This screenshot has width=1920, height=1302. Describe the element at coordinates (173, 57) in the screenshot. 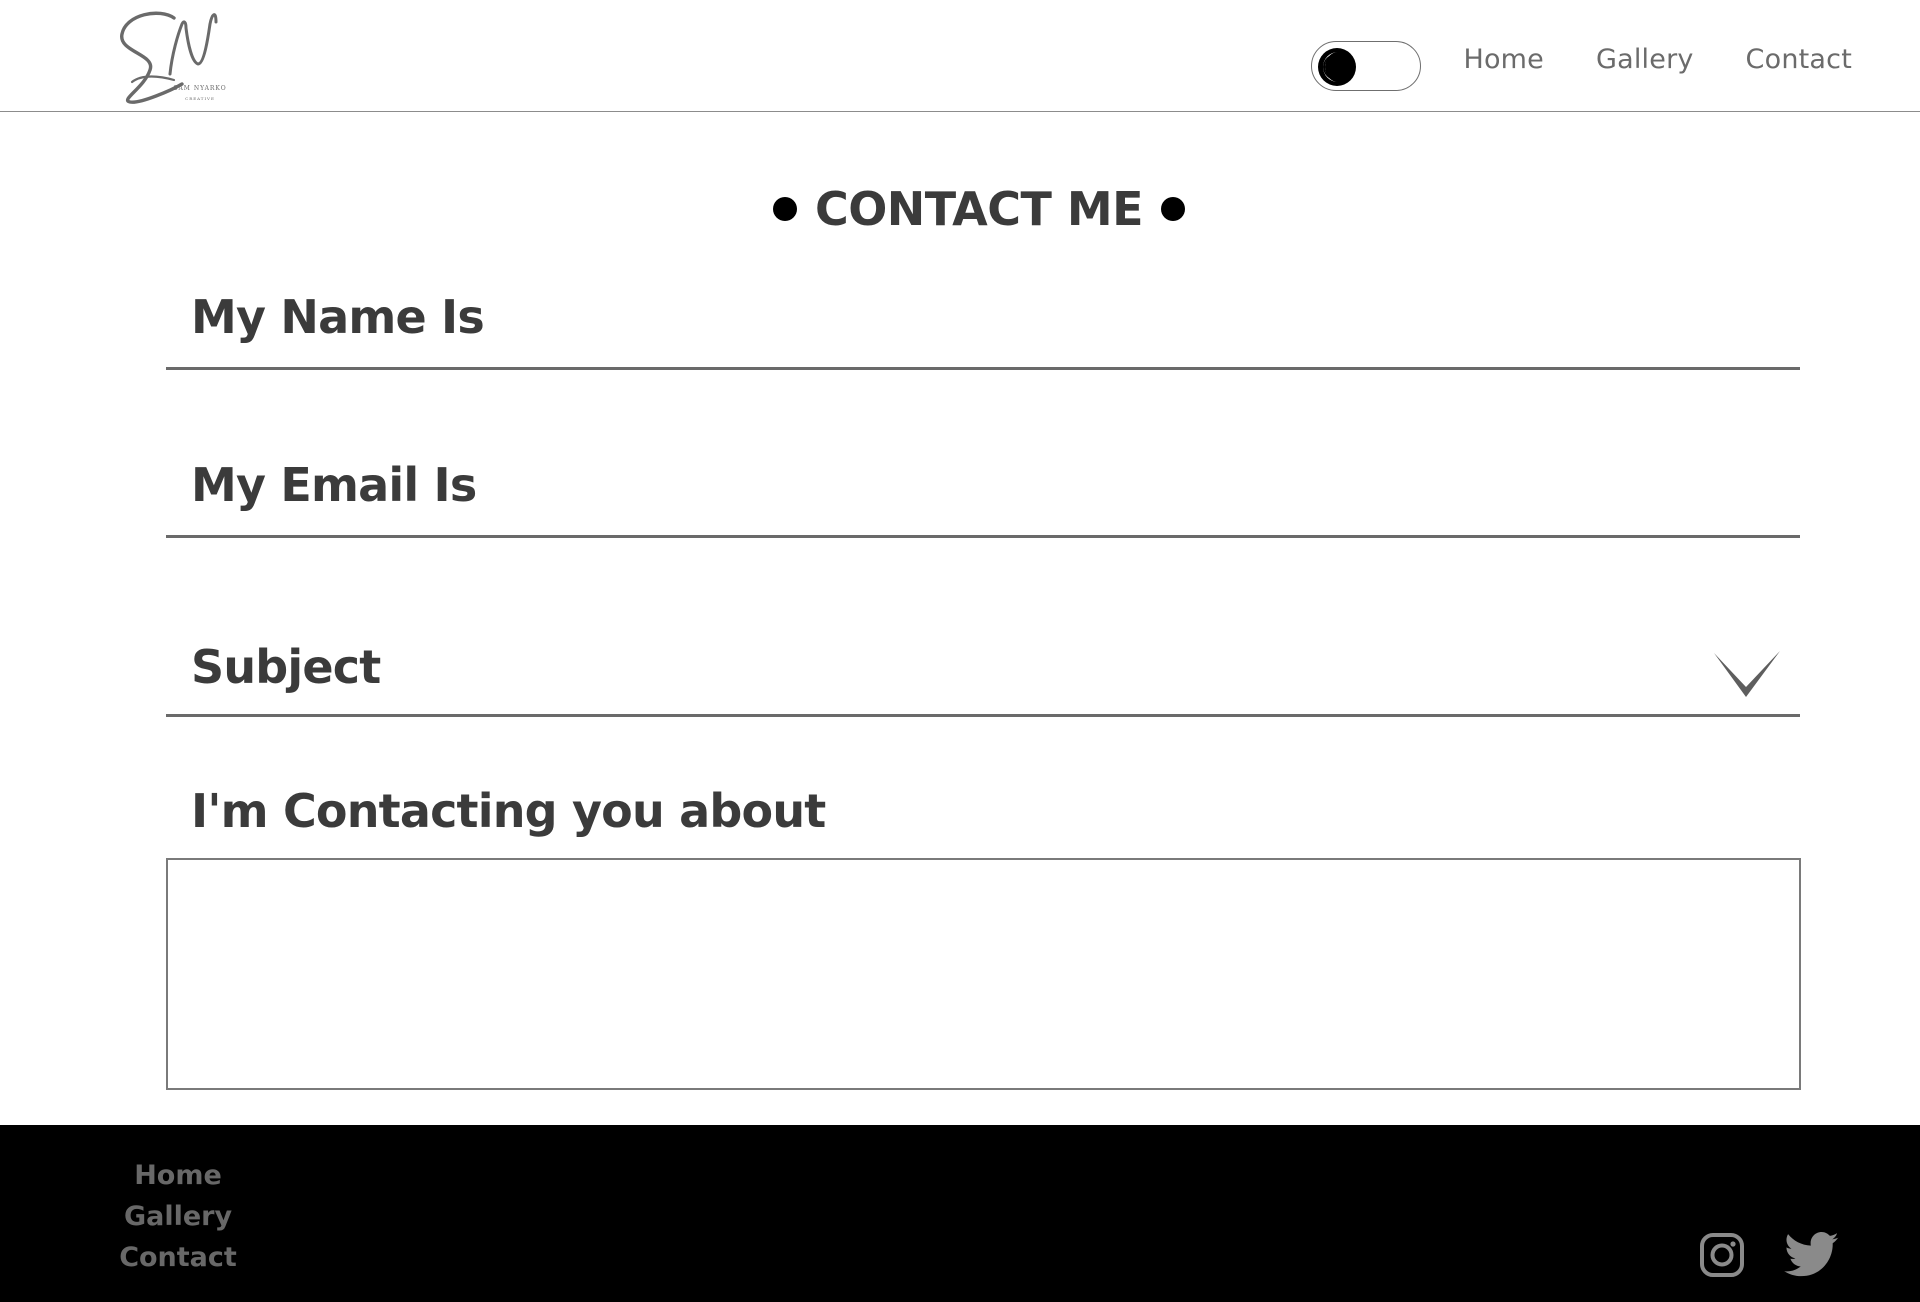

I see `logo-signature: SAM NYARKO CREATIVE` at that location.